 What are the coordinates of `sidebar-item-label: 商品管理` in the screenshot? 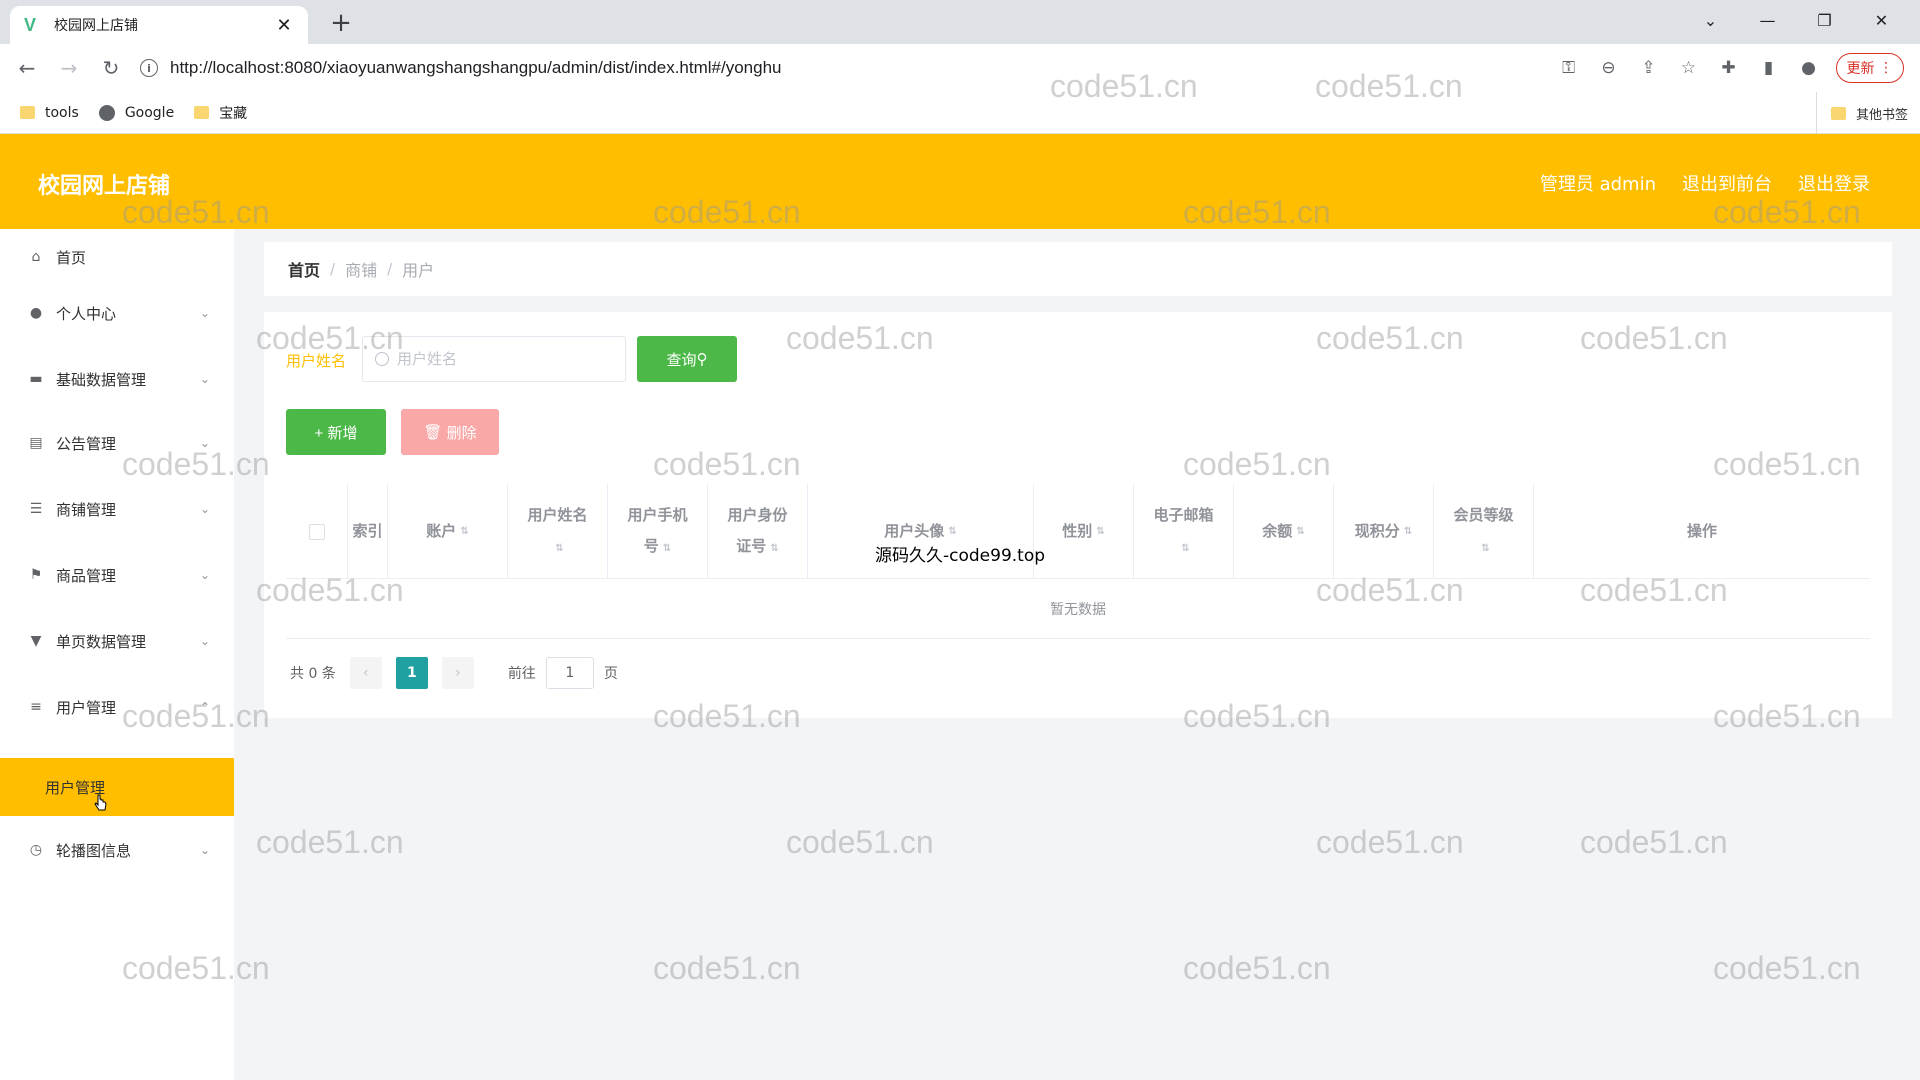 It's located at (86, 575).